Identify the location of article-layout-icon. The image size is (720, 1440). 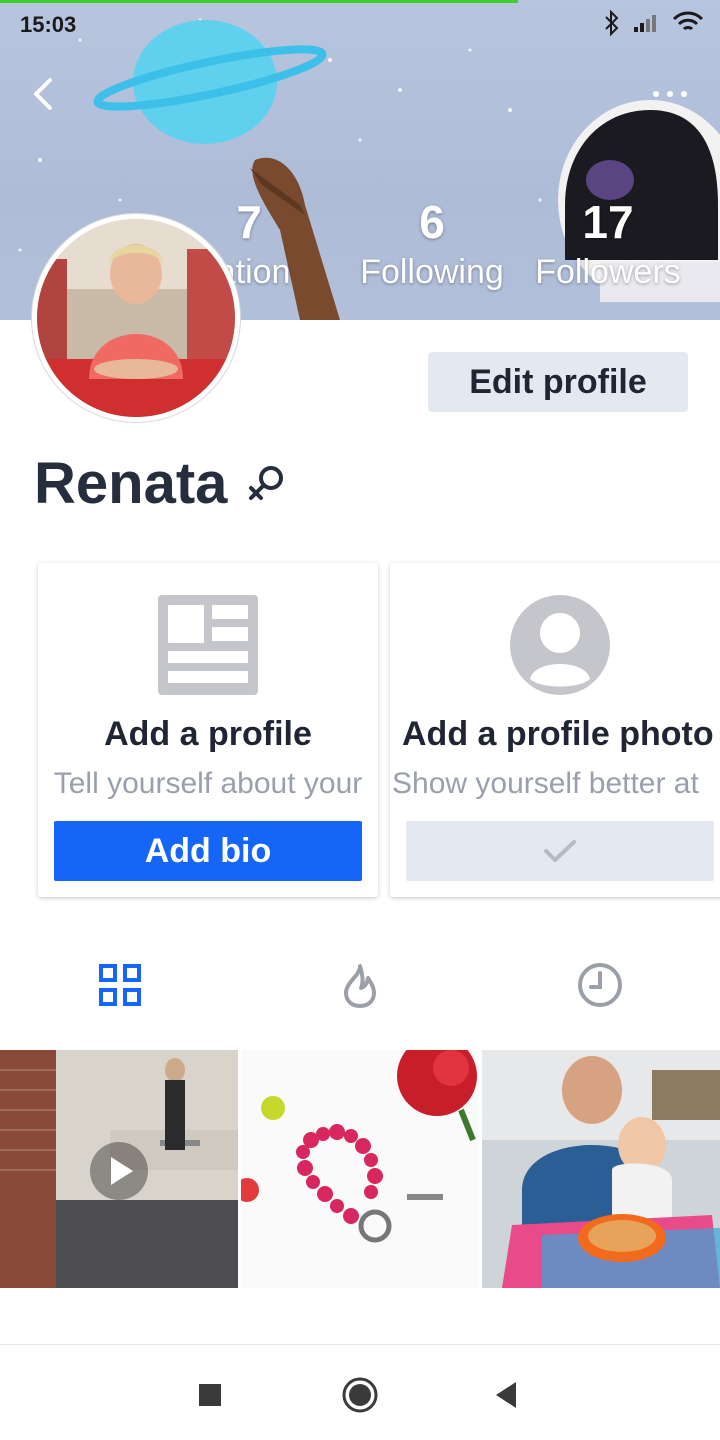
(208, 645).